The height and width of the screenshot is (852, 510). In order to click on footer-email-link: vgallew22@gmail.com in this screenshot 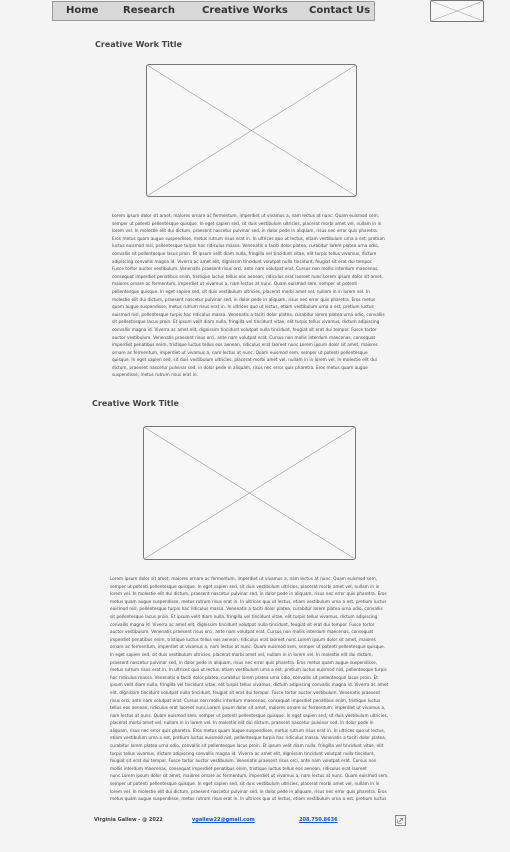, I will do `click(223, 820)`.